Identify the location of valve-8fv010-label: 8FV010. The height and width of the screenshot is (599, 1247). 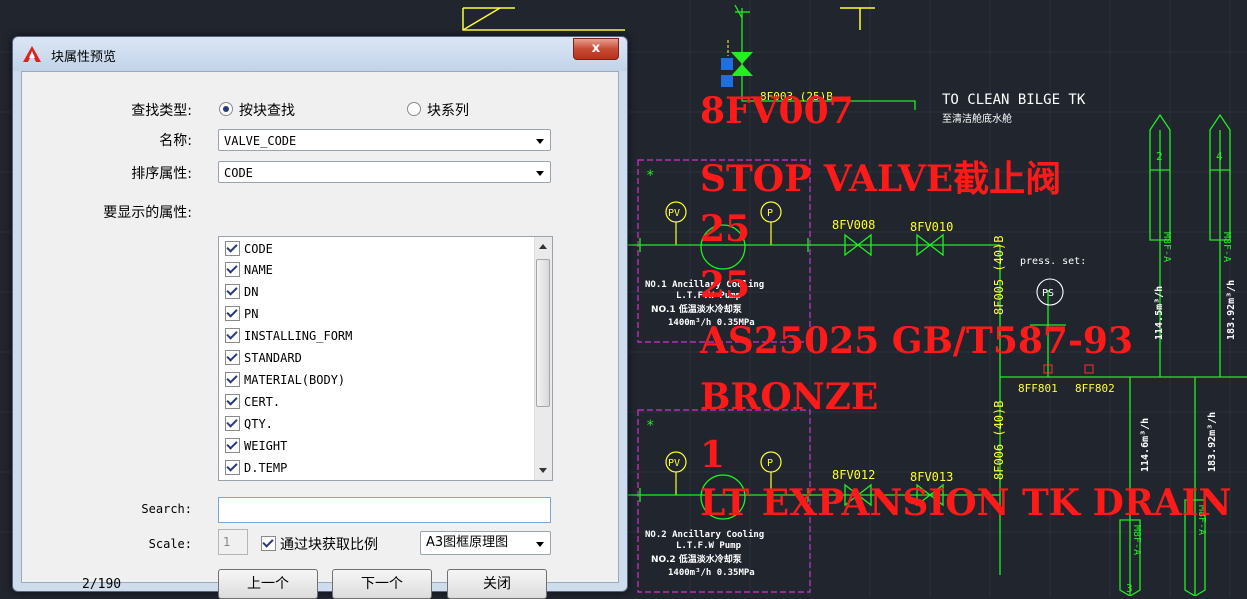
(931, 227).